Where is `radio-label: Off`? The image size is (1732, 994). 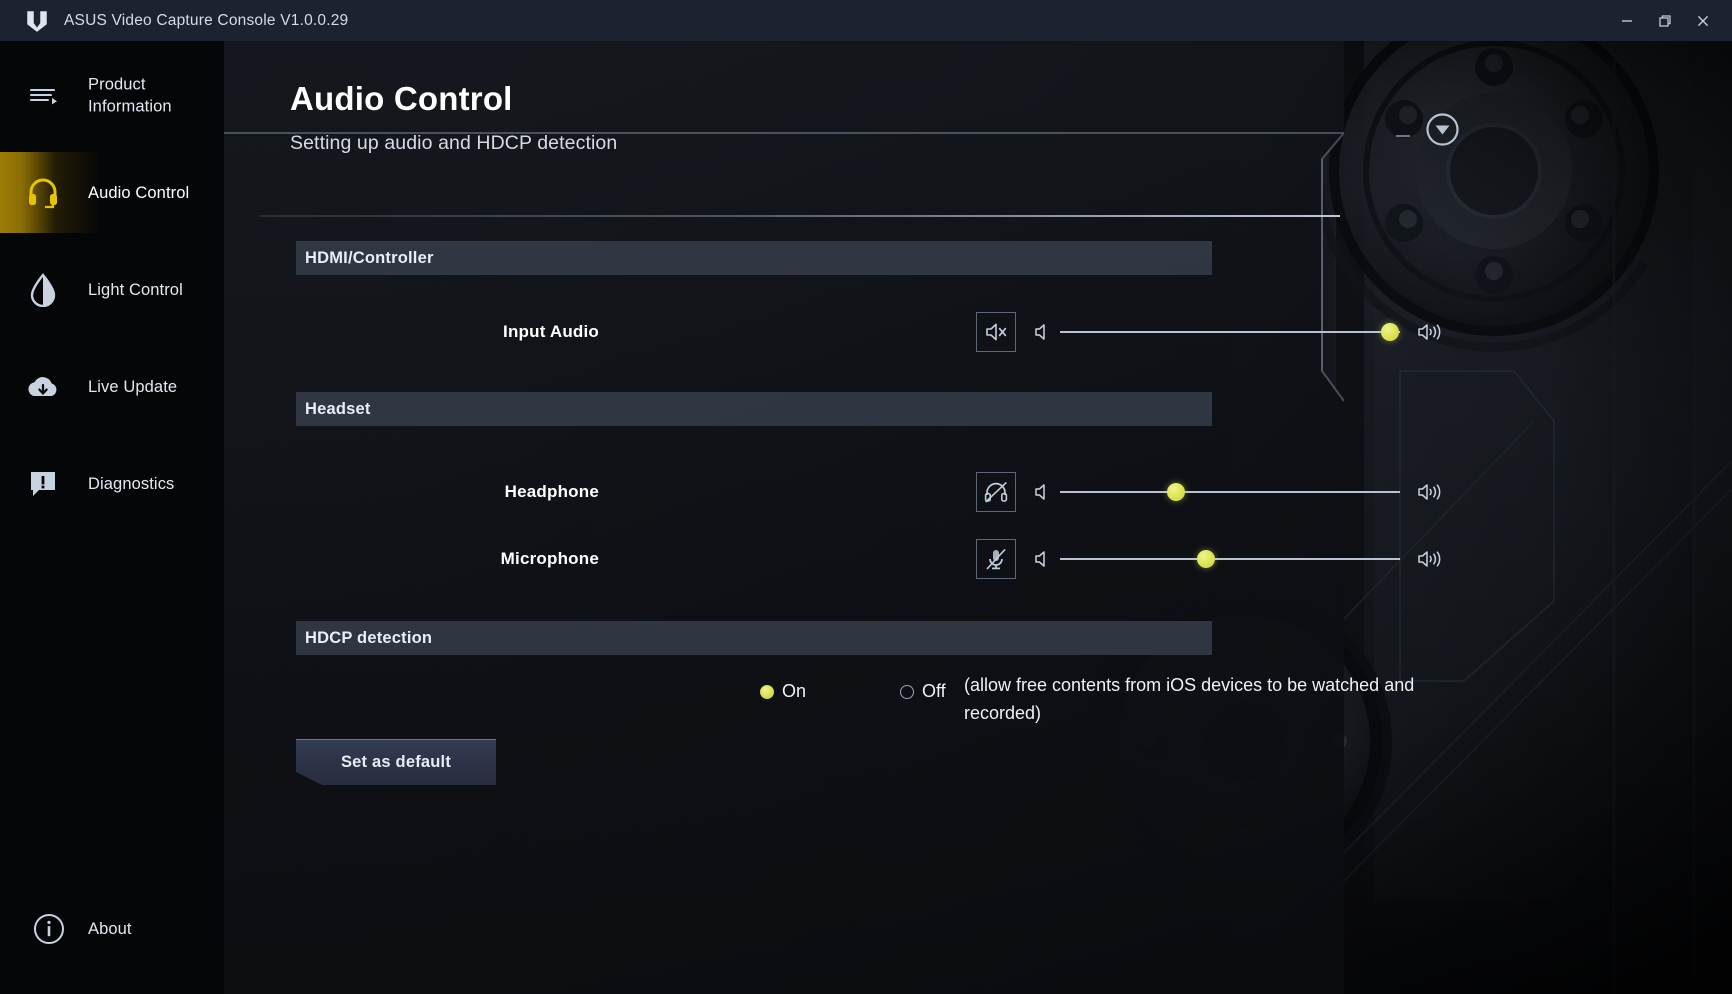
radio-label: Off is located at coordinates (934, 691).